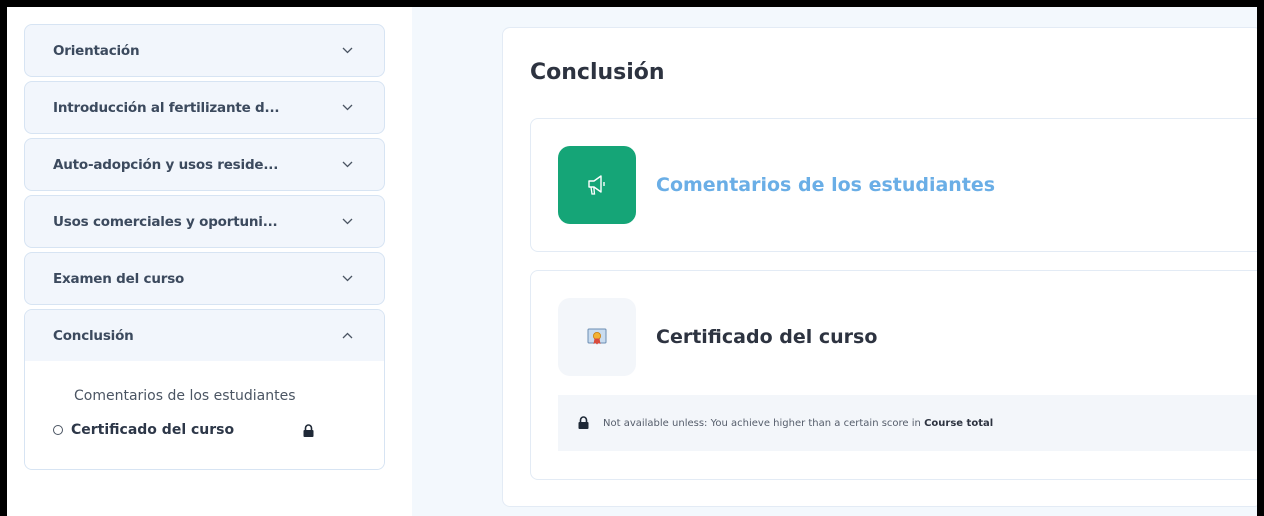  Describe the element at coordinates (119, 278) in the screenshot. I see `section-title: Examen del curso` at that location.